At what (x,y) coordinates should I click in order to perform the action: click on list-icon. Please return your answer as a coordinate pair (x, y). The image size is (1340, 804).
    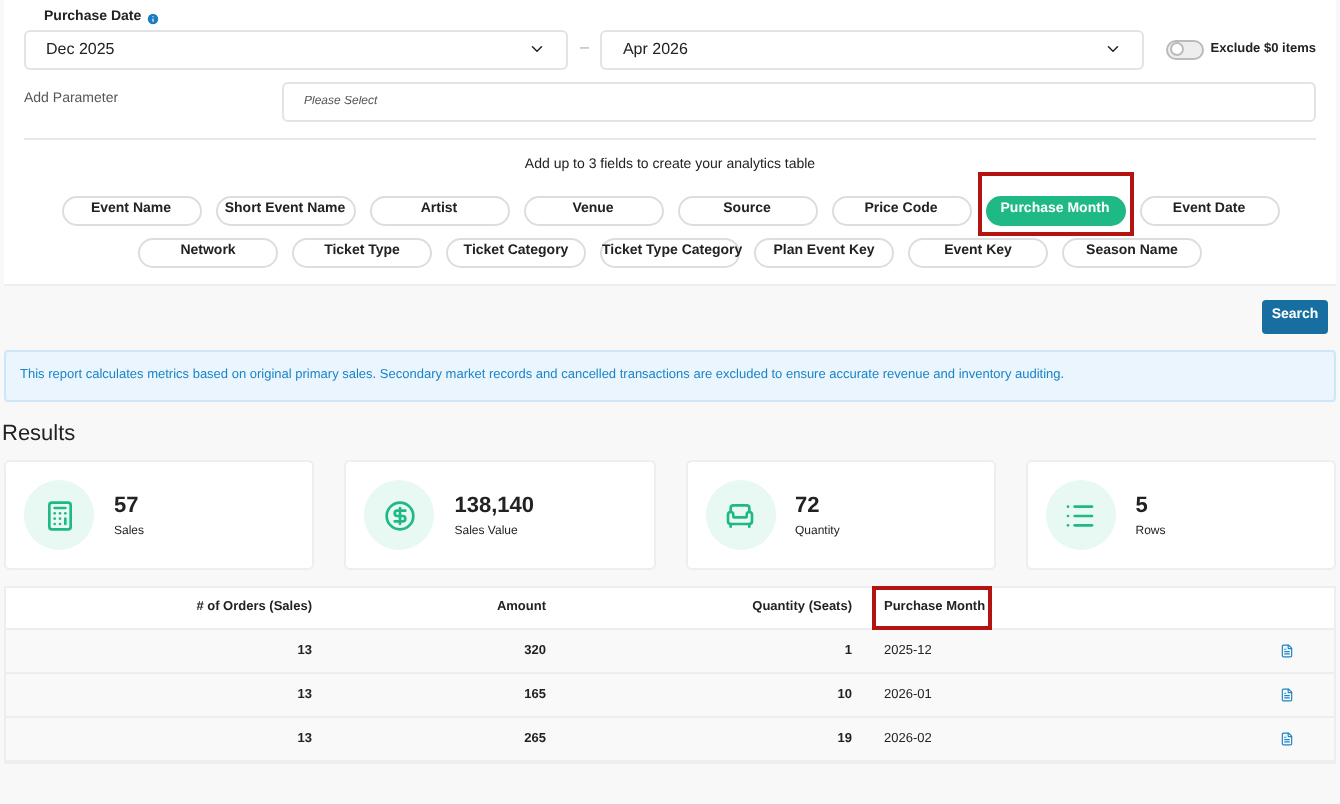
    Looking at the image, I should click on (1080, 515).